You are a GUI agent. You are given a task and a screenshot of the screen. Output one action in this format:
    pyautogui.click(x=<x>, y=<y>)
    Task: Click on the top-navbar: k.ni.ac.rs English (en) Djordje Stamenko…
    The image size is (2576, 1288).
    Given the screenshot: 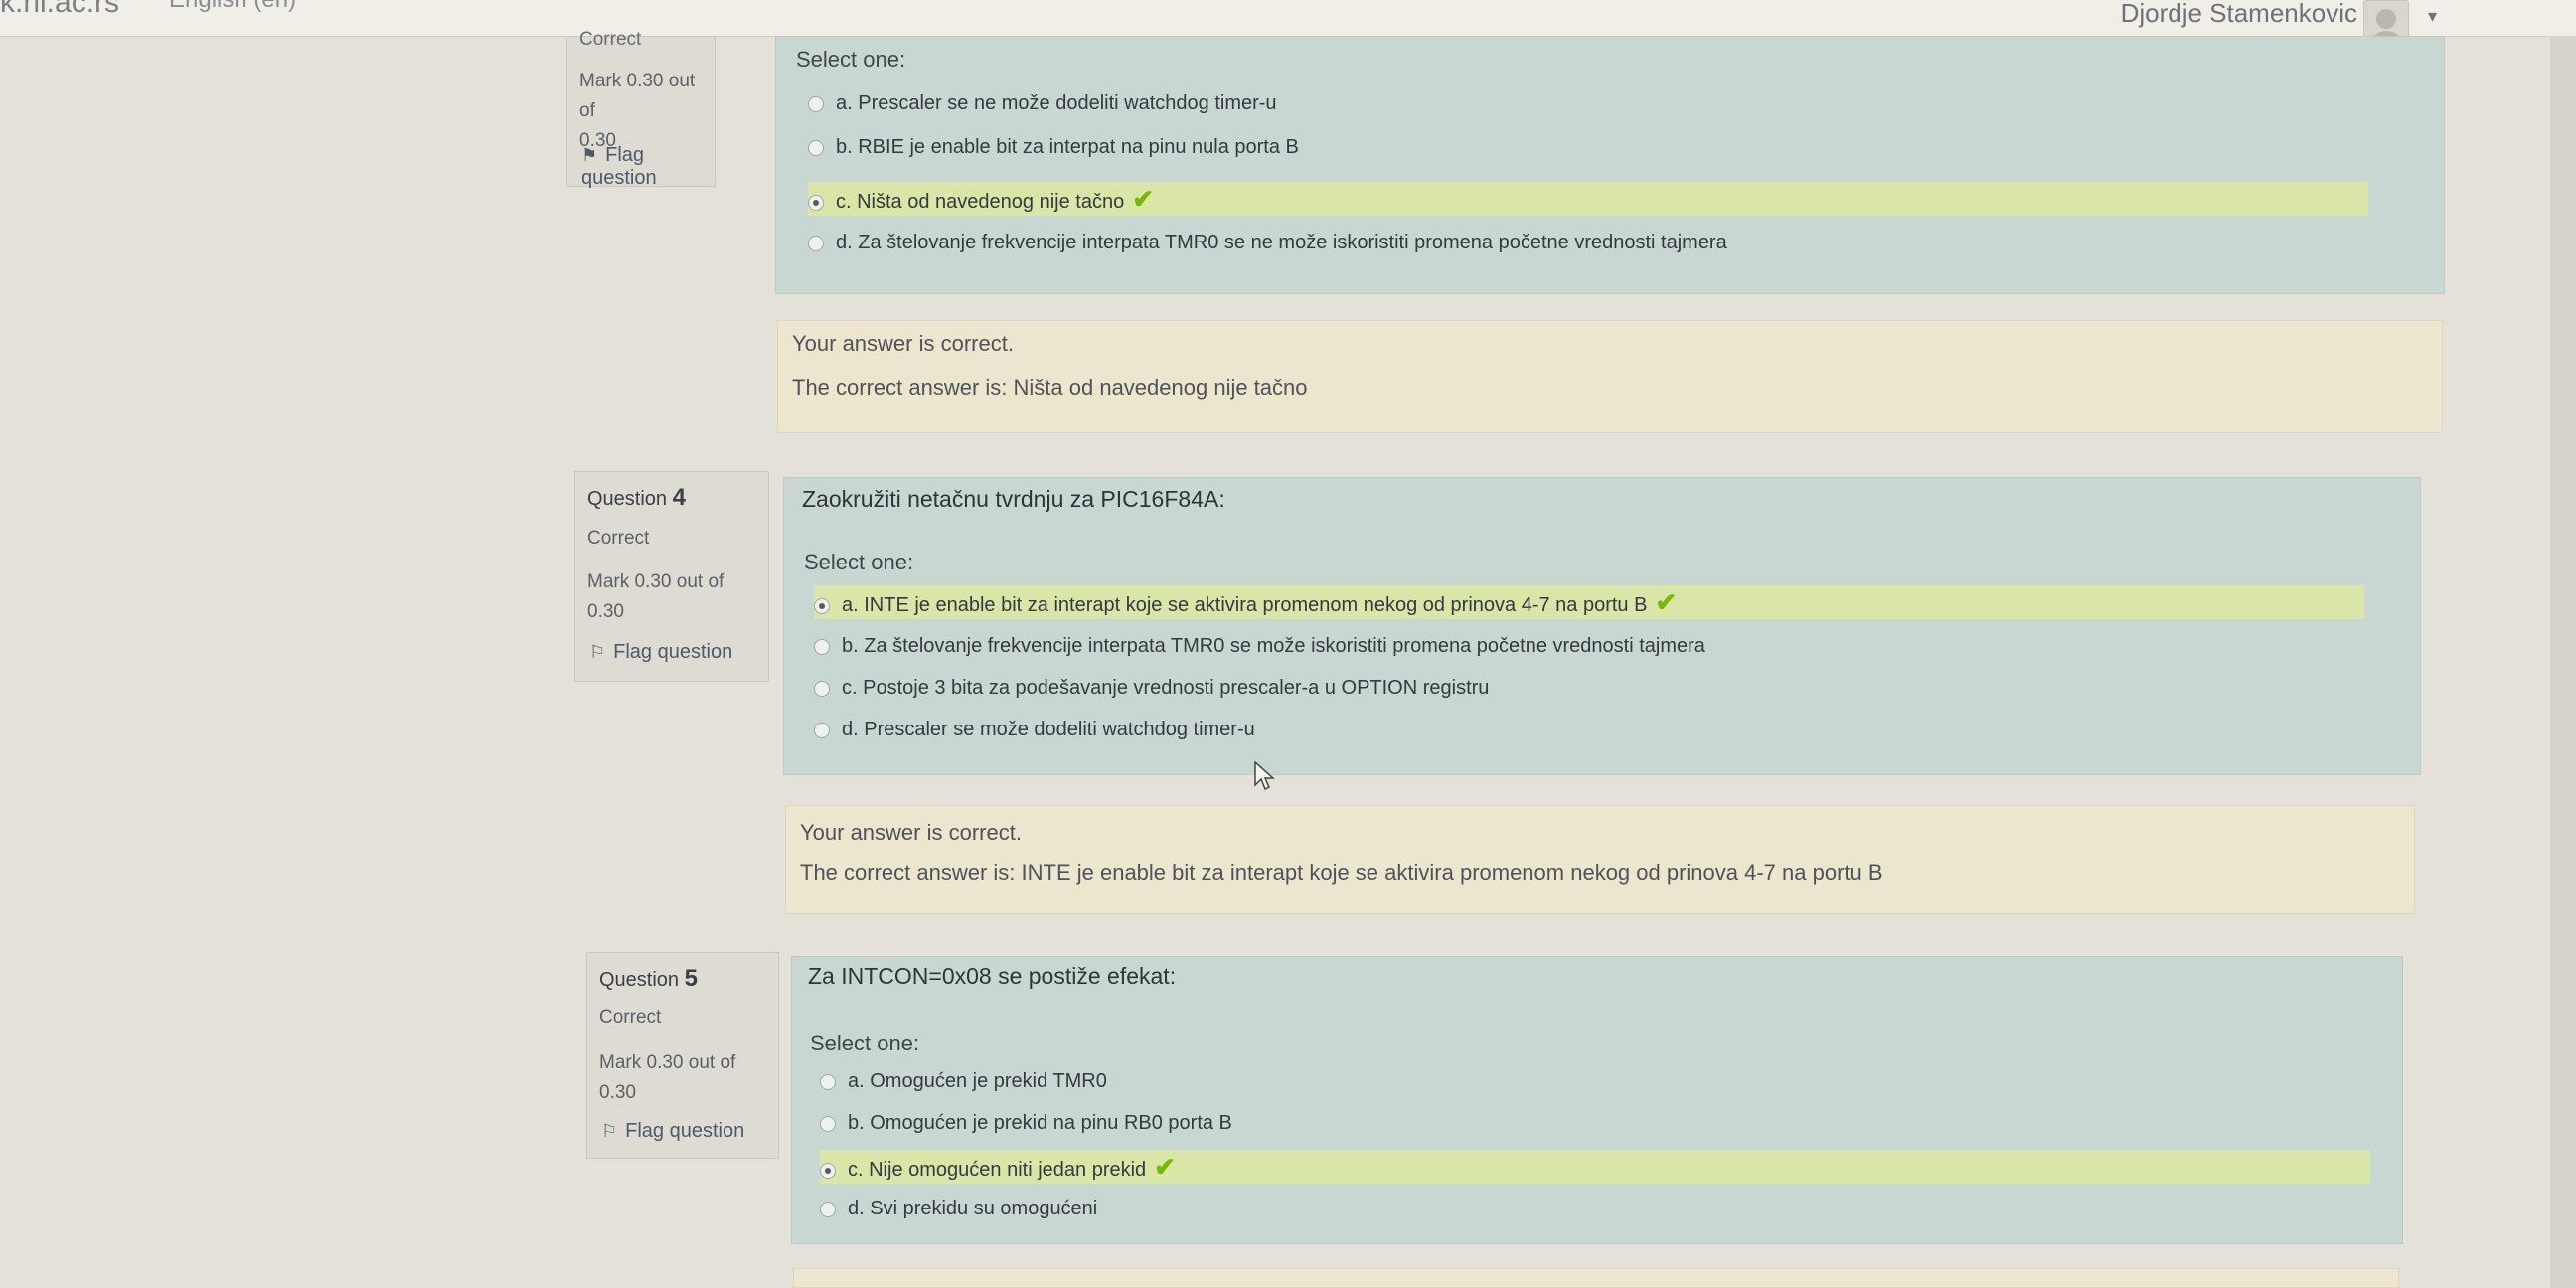 What is the action you would take?
    pyautogui.click(x=1288, y=24)
    